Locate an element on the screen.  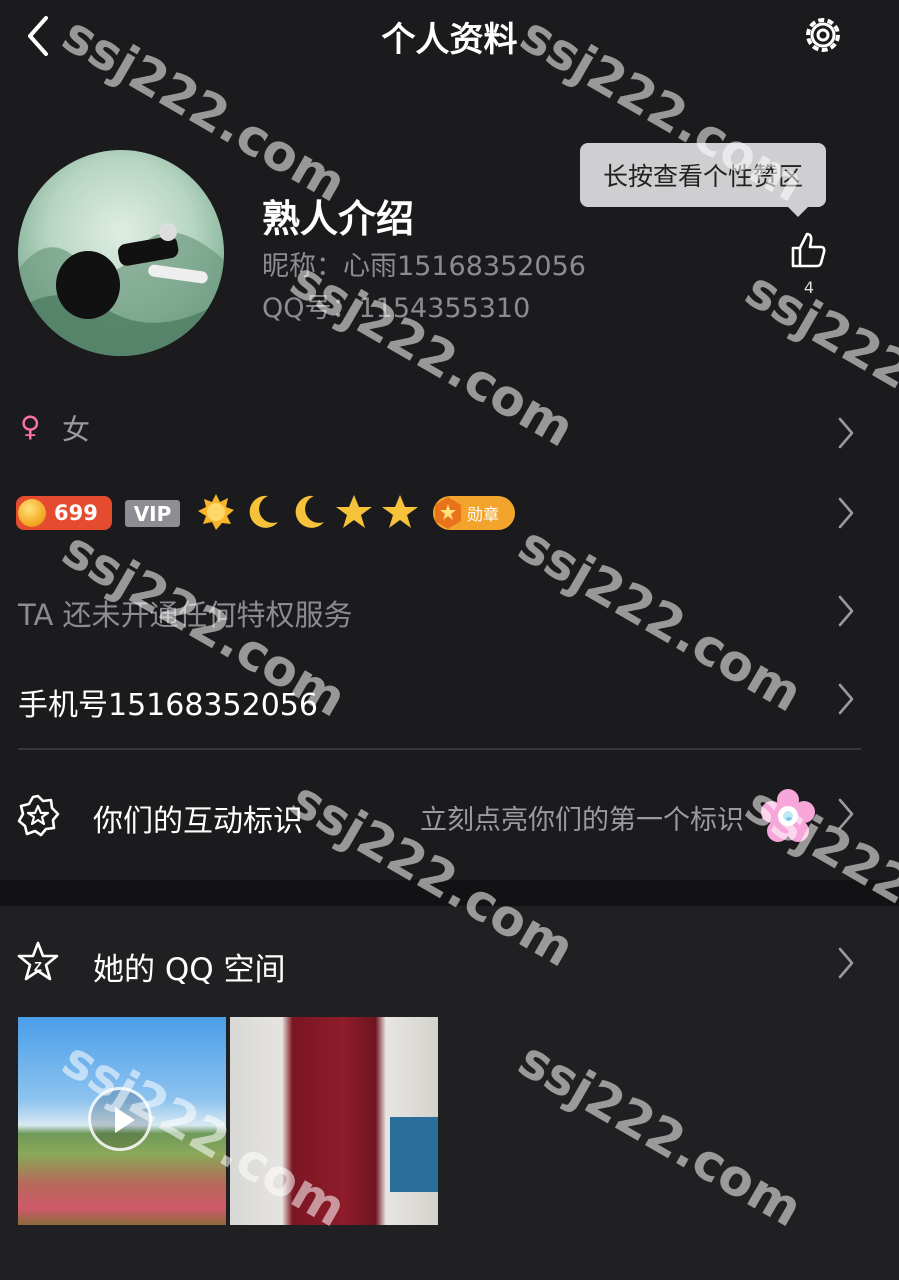
coin-icon is located at coordinates (32, 513).